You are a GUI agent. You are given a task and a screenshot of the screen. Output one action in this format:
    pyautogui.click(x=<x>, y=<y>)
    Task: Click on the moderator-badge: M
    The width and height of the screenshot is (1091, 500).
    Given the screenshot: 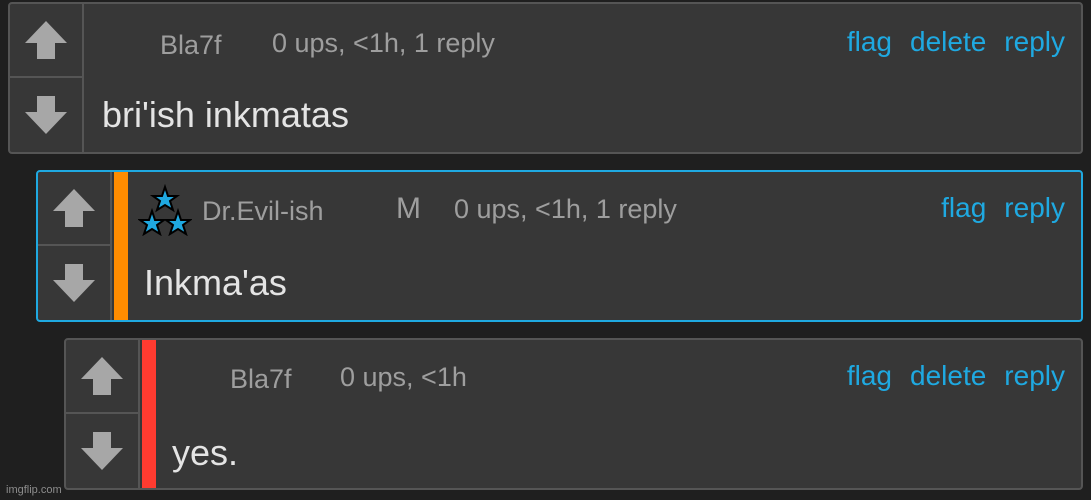 What is the action you would take?
    pyautogui.click(x=408, y=208)
    